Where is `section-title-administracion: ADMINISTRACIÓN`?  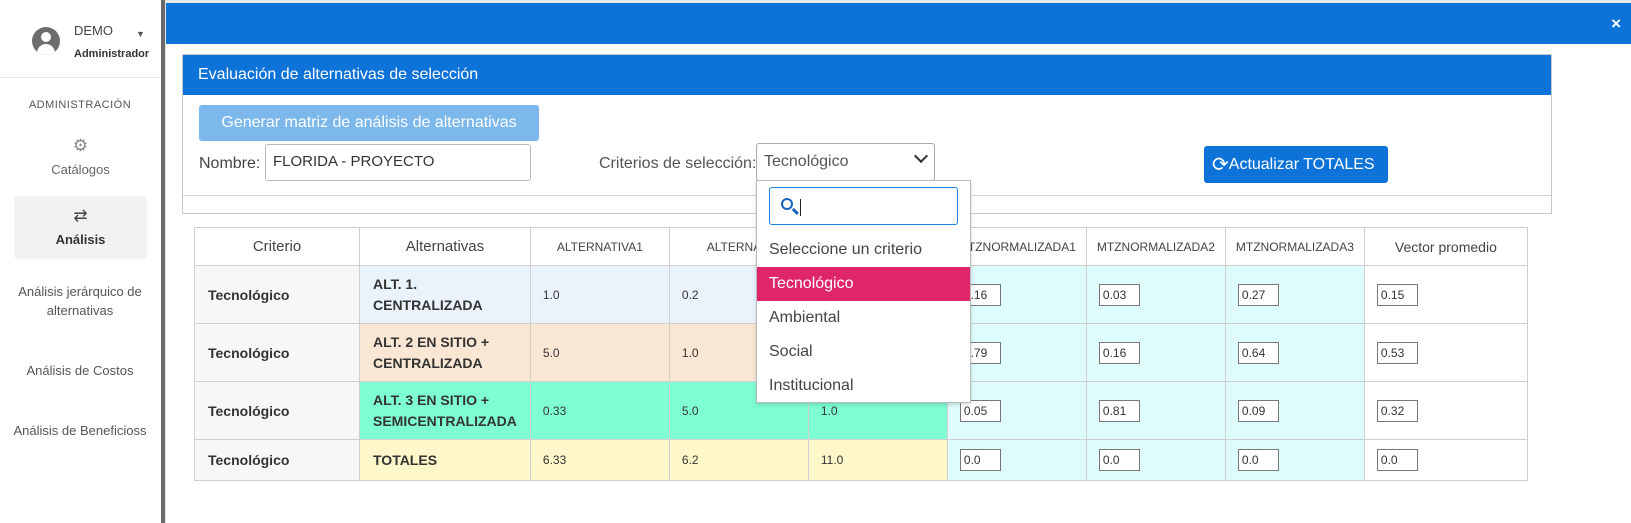 section-title-administracion: ADMINISTRACIÓN is located at coordinates (80, 105).